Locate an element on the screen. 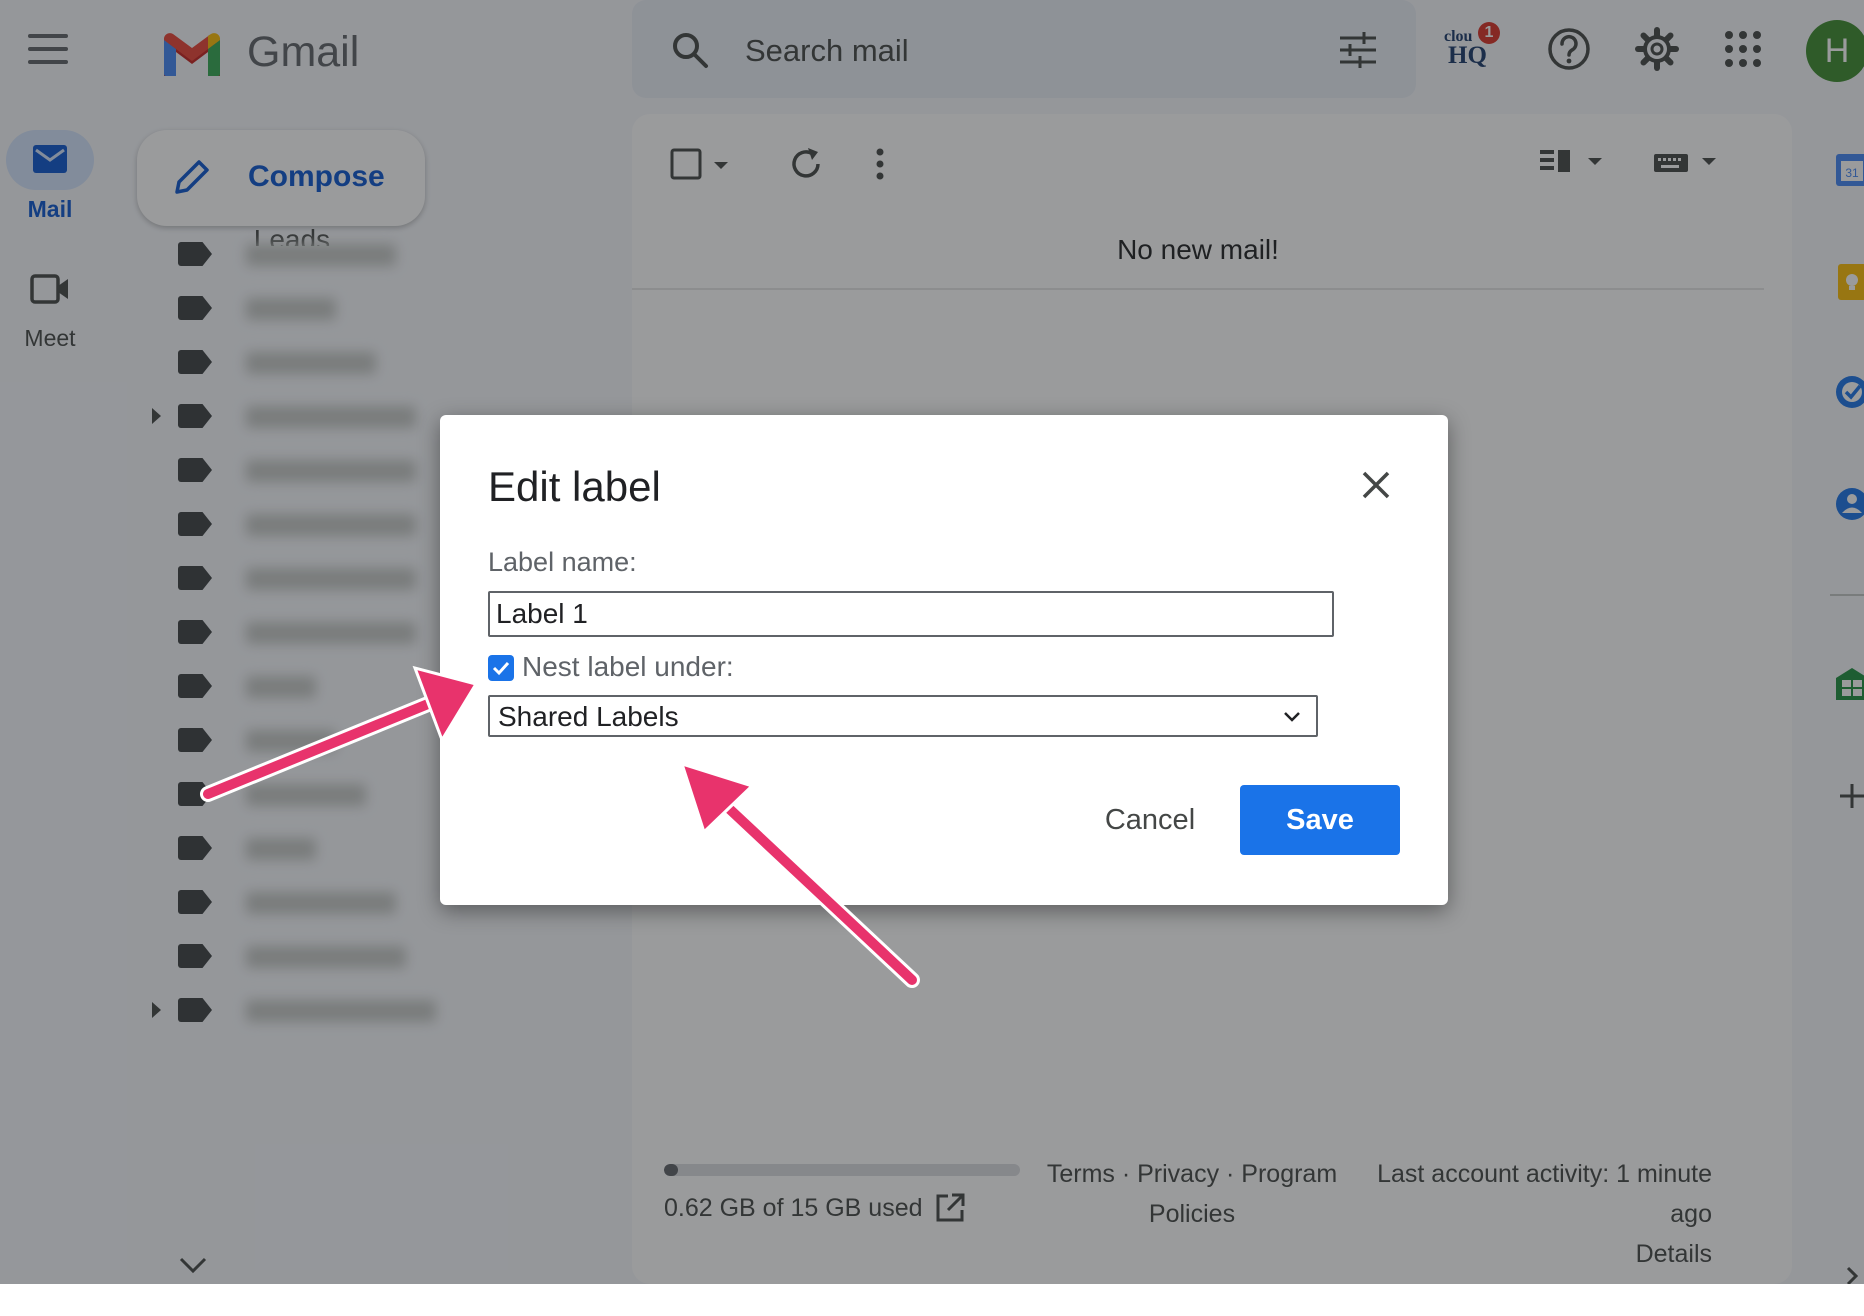 The width and height of the screenshot is (1864, 1316). label-name-caption: Label name: is located at coordinates (562, 562).